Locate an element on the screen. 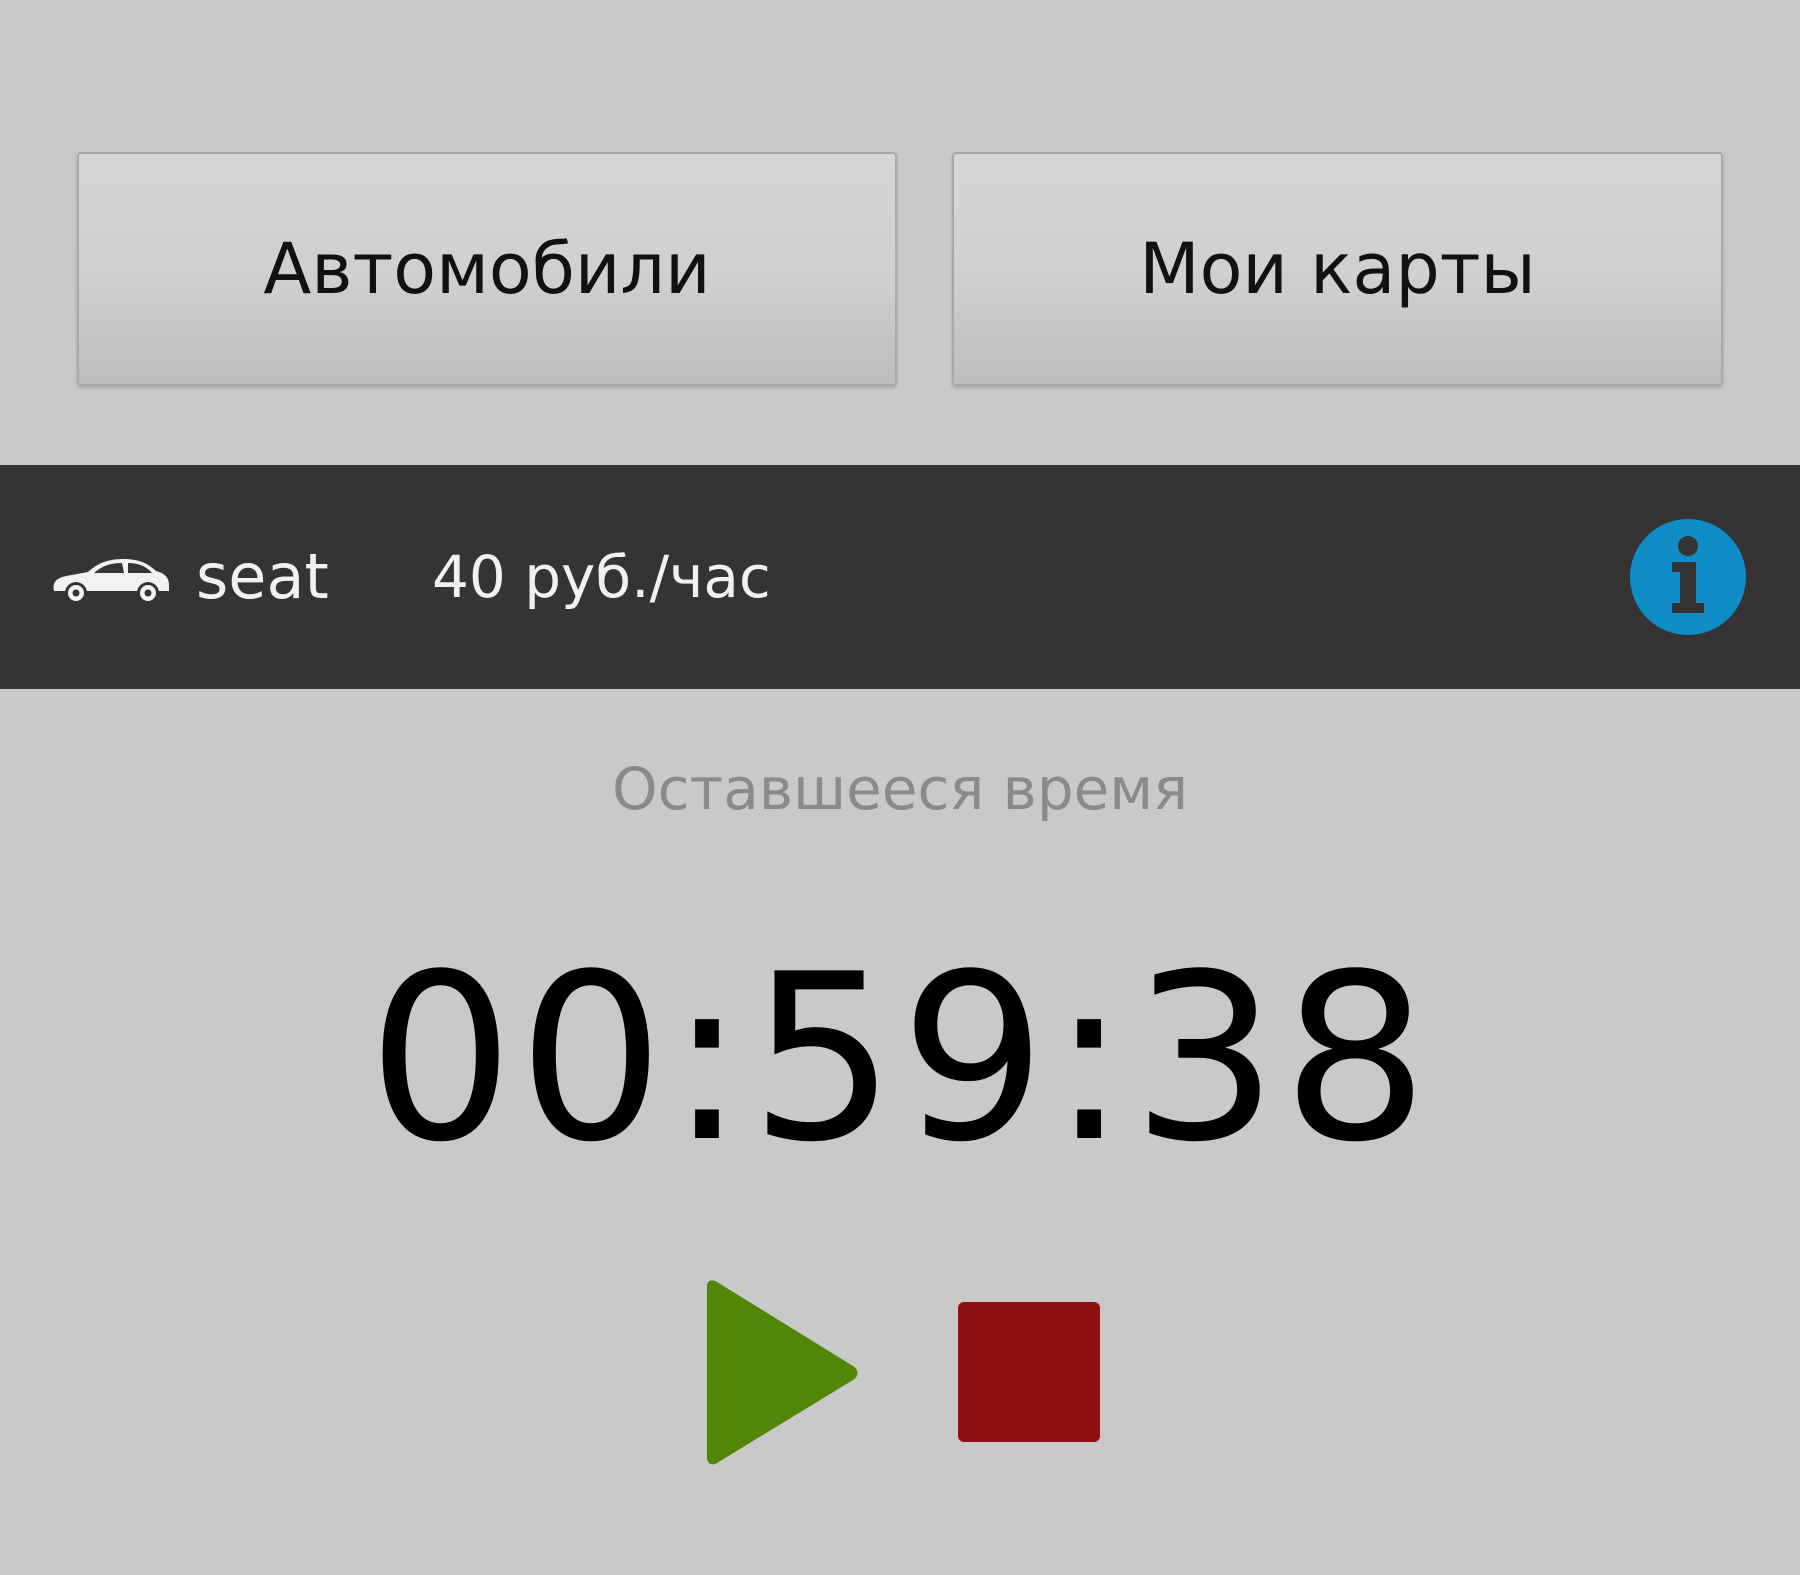 The image size is (1800, 1575). car-rate: 40 руб./час is located at coordinates (601, 577).